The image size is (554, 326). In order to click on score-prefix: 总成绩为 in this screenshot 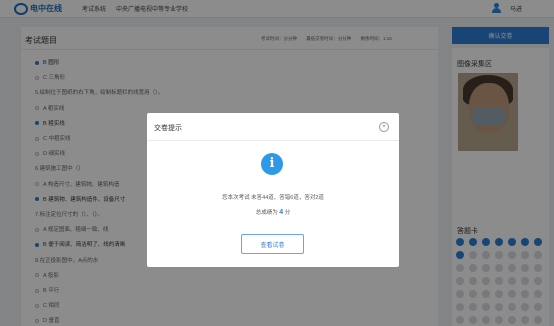, I will do `click(266, 213)`.